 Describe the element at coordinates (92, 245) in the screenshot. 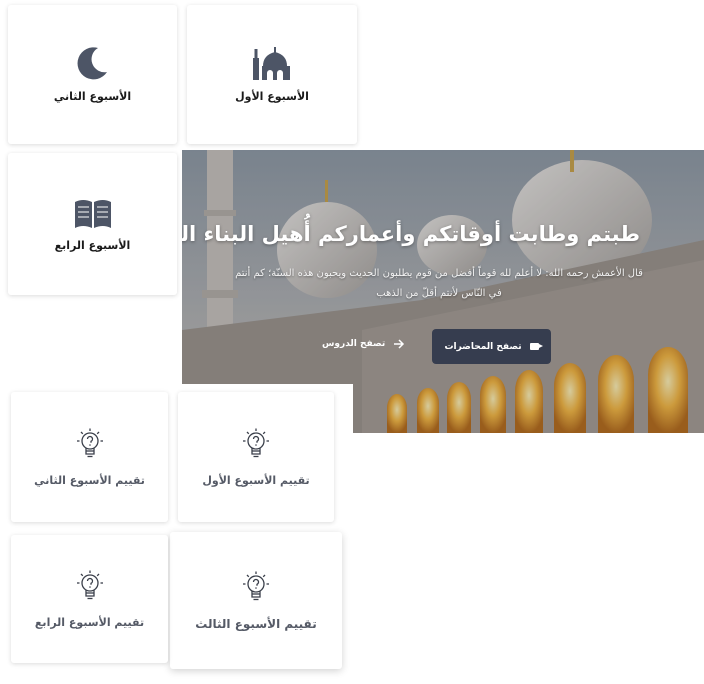

I see `week-card-label: الأسبوع الرابع` at that location.